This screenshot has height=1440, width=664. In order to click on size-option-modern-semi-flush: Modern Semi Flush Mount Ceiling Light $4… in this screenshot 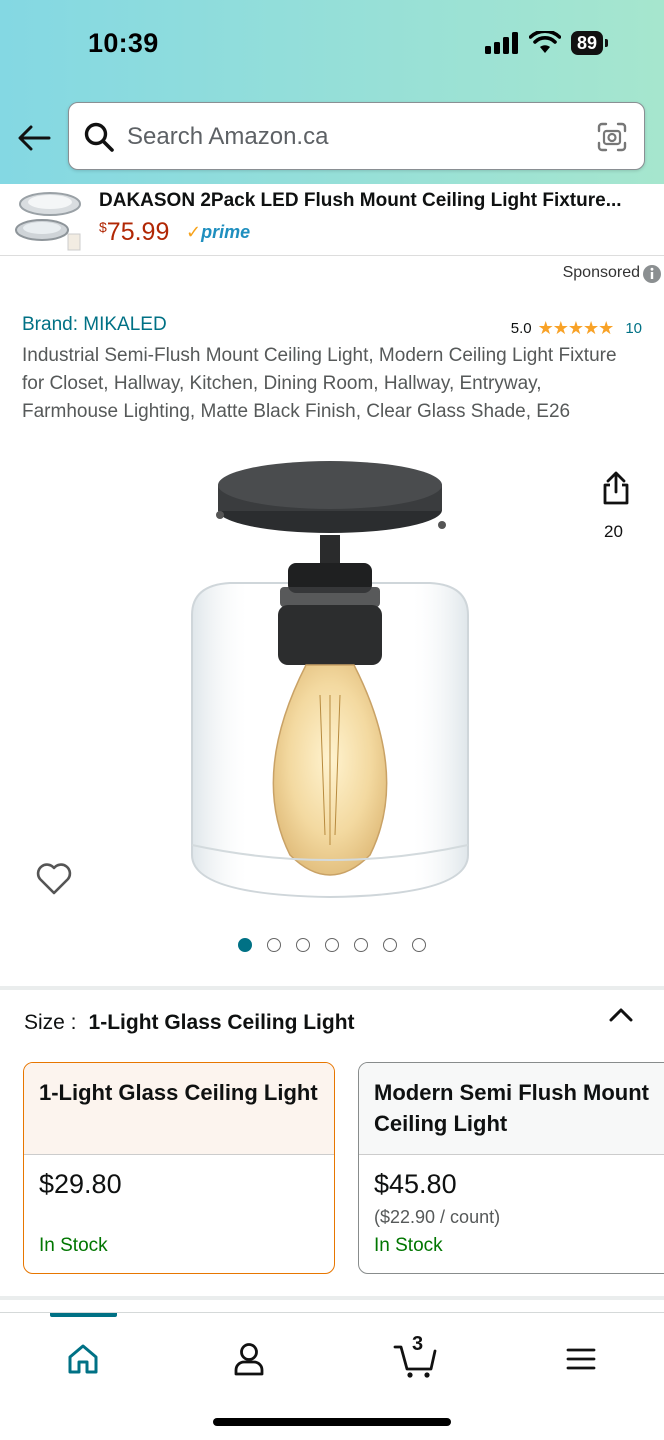, I will do `click(511, 1168)`.